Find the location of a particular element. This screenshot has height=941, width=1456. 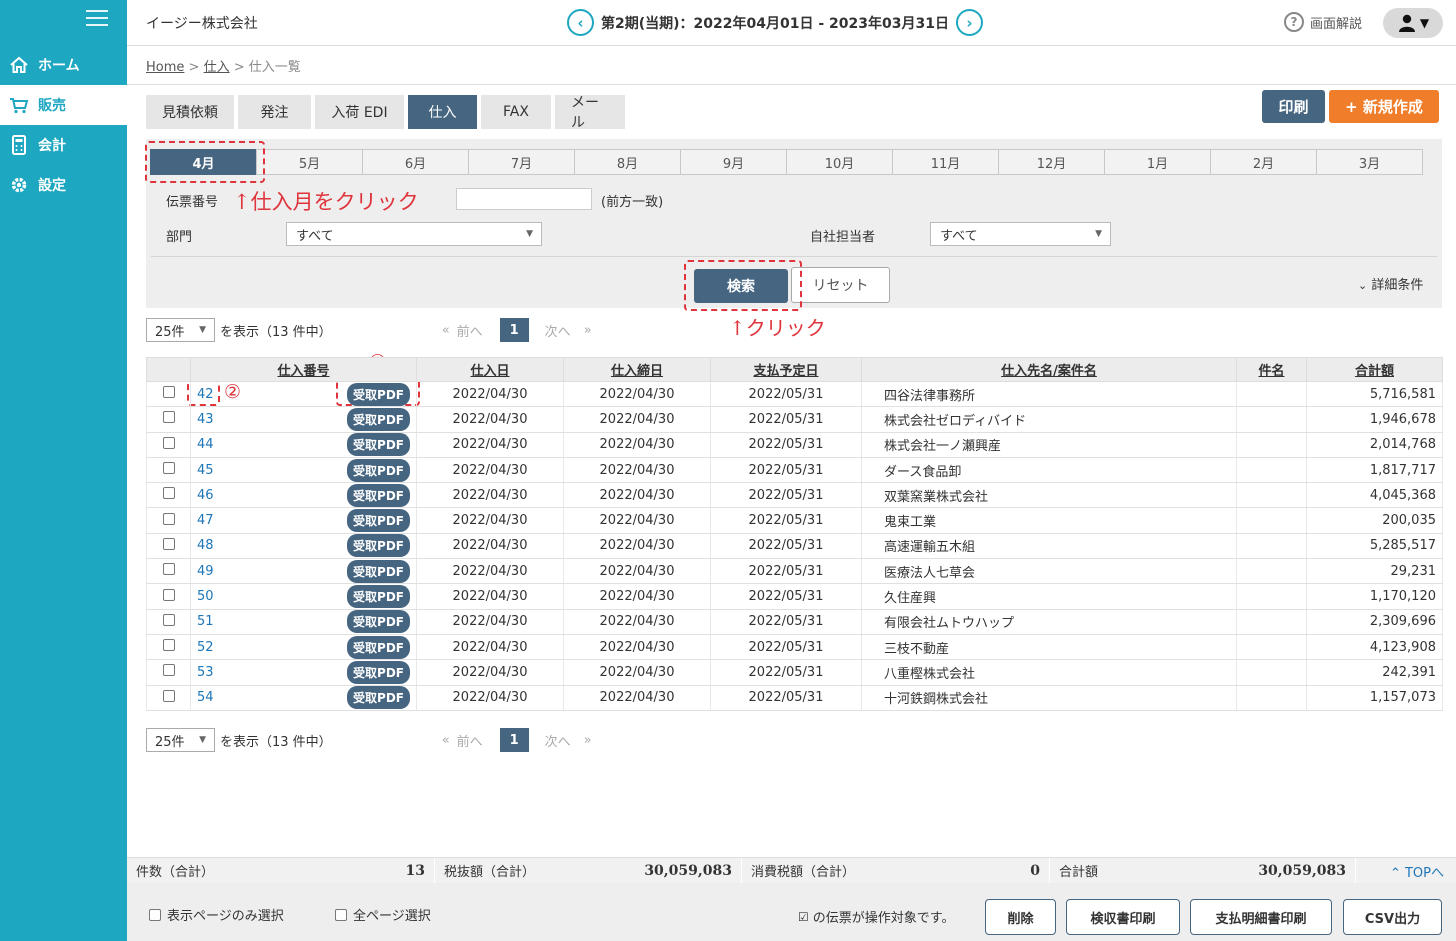

month-tab-nov: 11月 is located at coordinates (945, 162).